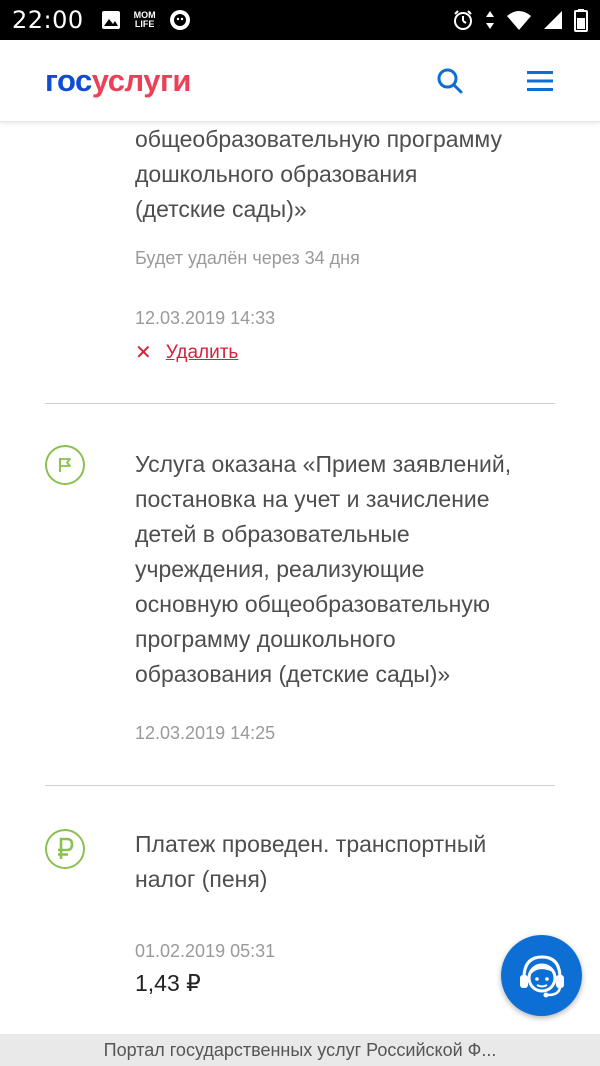 The height and width of the screenshot is (1066, 600). What do you see at coordinates (581, 20) in the screenshot?
I see `battery-icon` at bounding box center [581, 20].